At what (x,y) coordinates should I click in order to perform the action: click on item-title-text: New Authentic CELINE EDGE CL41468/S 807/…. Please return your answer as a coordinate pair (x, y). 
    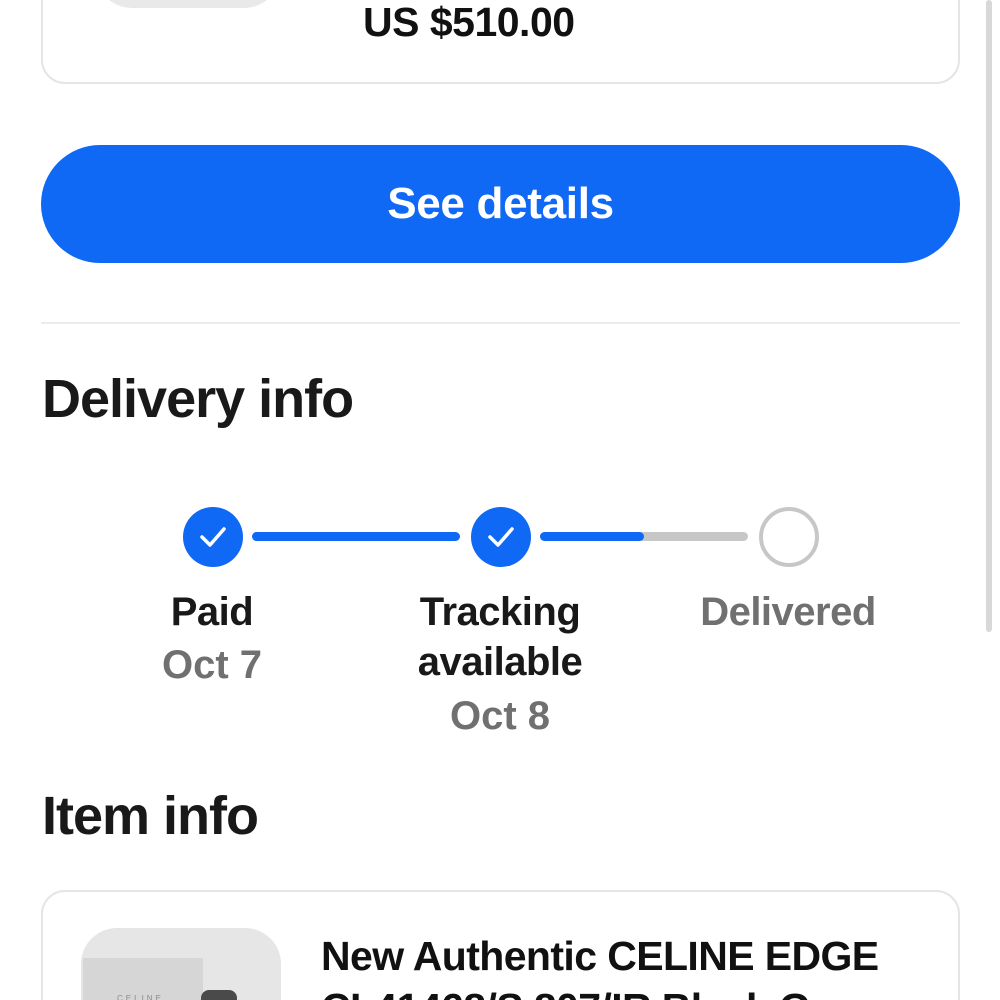
    Looking at the image, I should click on (631, 965).